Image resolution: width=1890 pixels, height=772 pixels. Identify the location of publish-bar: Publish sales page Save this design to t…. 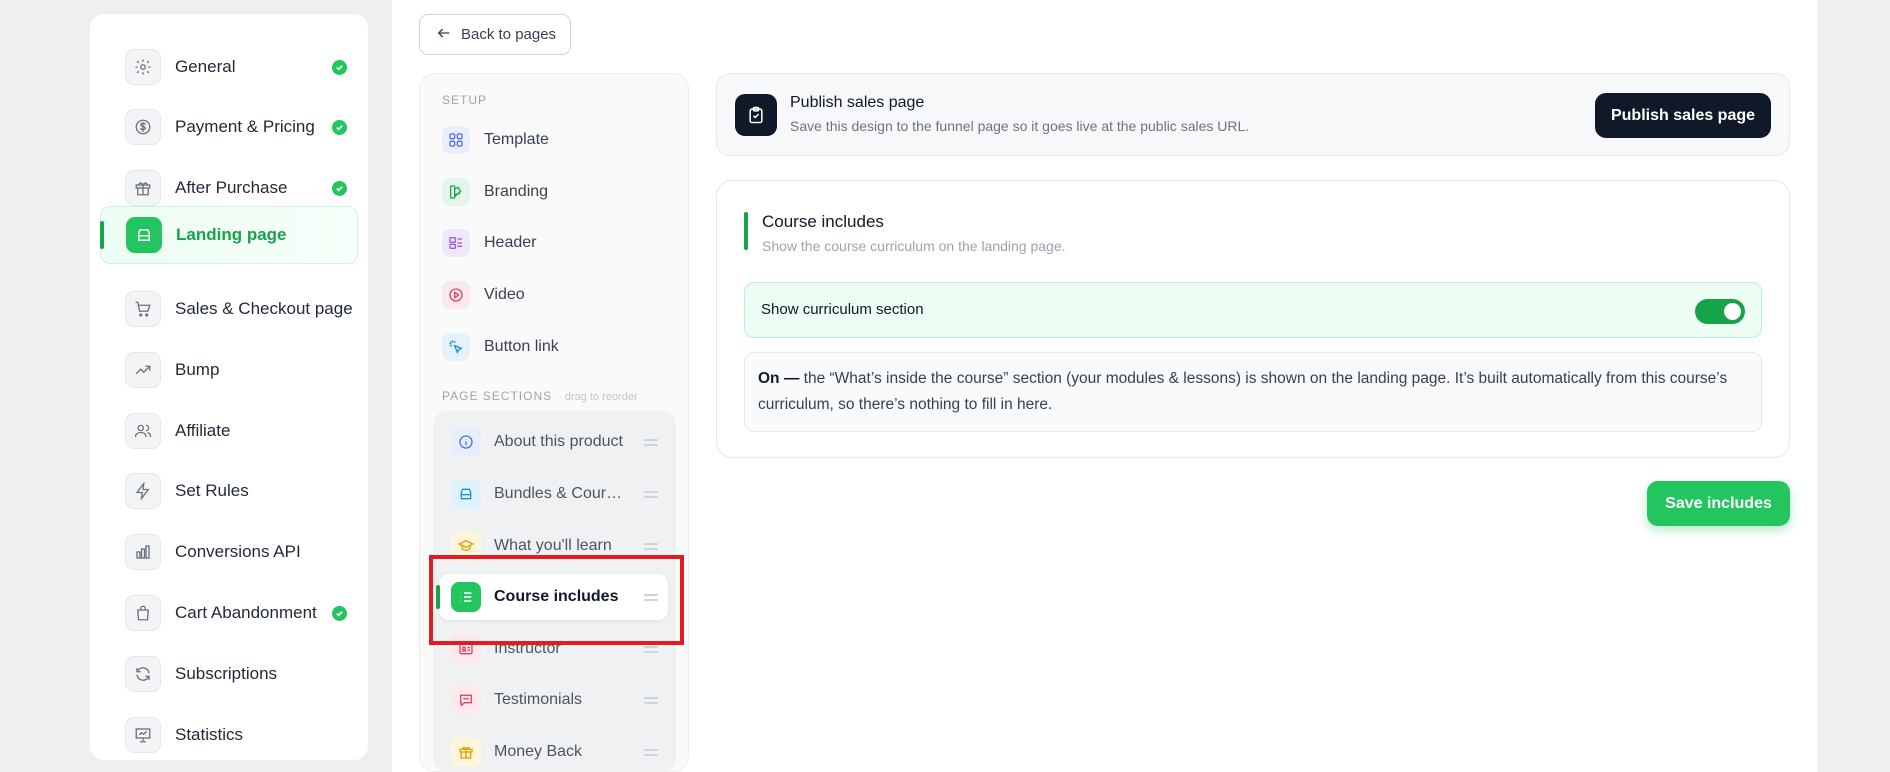
(1253, 114).